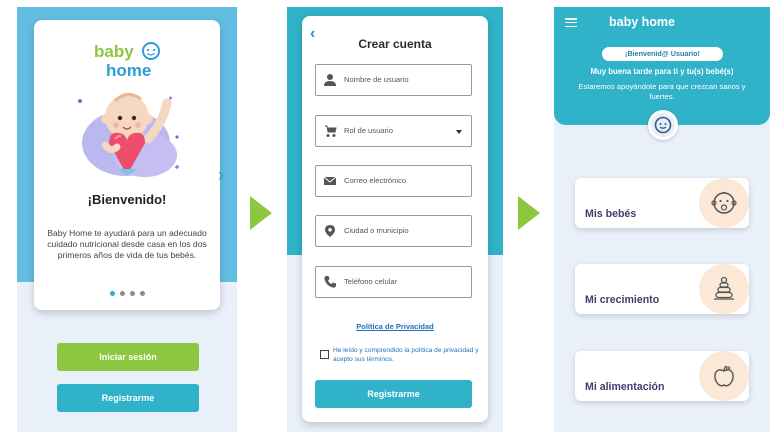  What do you see at coordinates (622, 300) in the screenshot?
I see `menu-item-label: Mi crecimiento` at bounding box center [622, 300].